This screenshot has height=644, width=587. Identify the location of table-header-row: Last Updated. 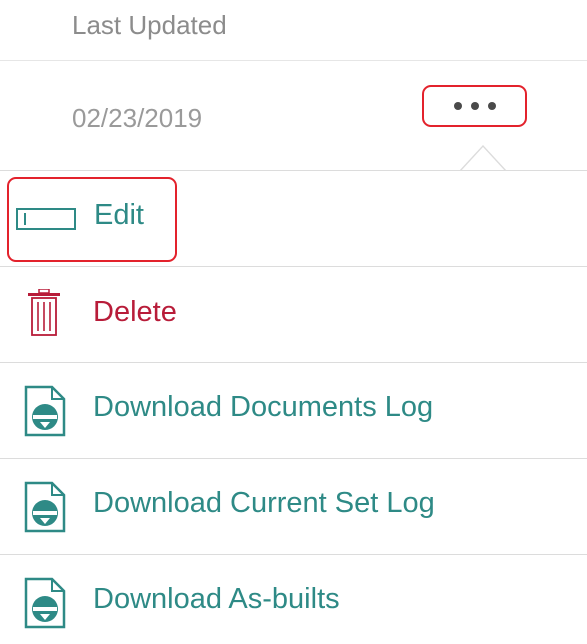
(293, 30).